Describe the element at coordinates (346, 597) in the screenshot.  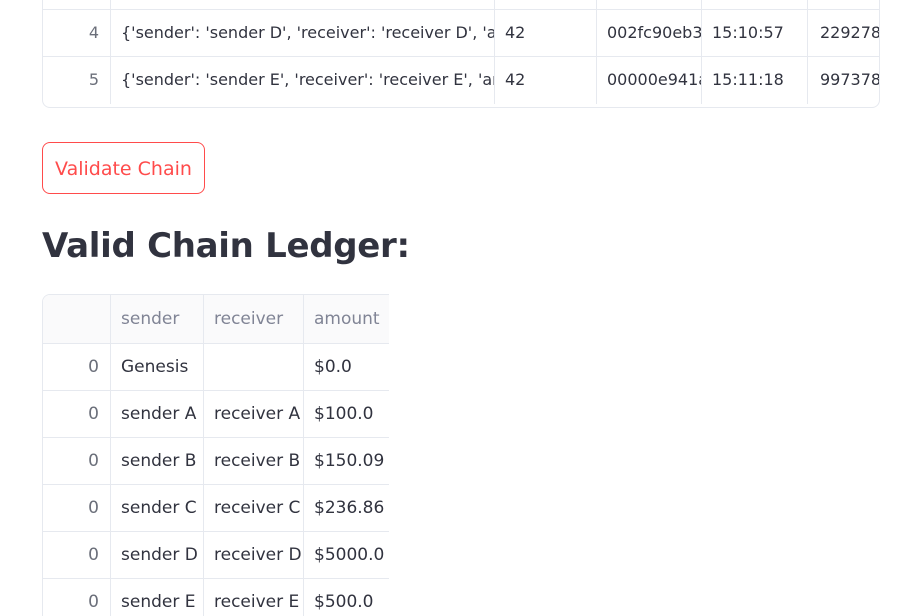
I see `cell-amount: $500.0` at that location.